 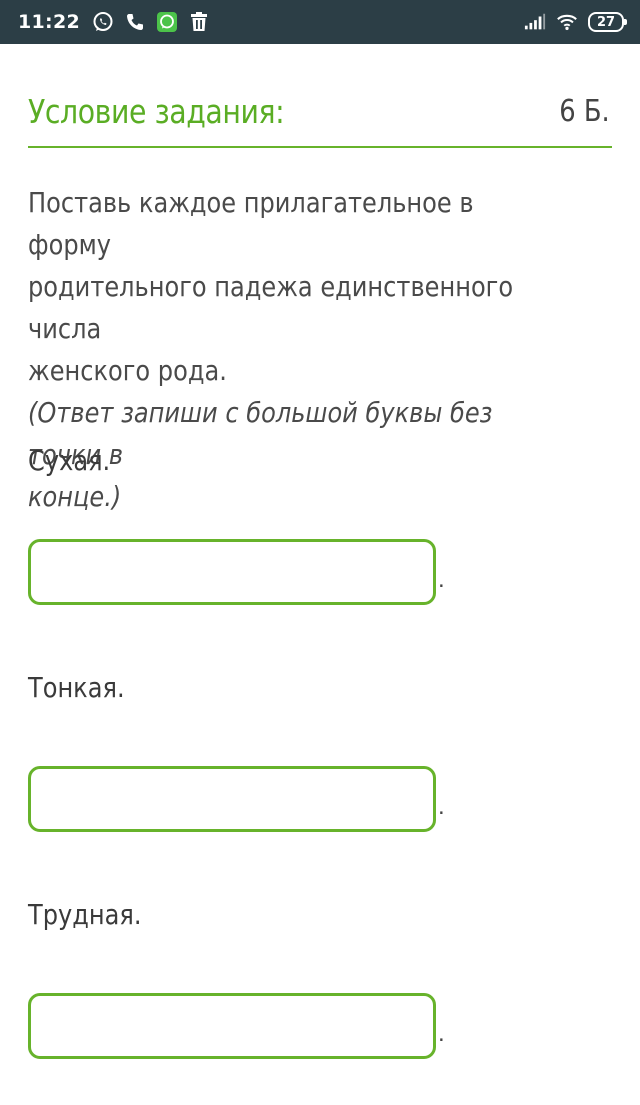 I want to click on battery-indicator: 27, so click(x=607, y=22).